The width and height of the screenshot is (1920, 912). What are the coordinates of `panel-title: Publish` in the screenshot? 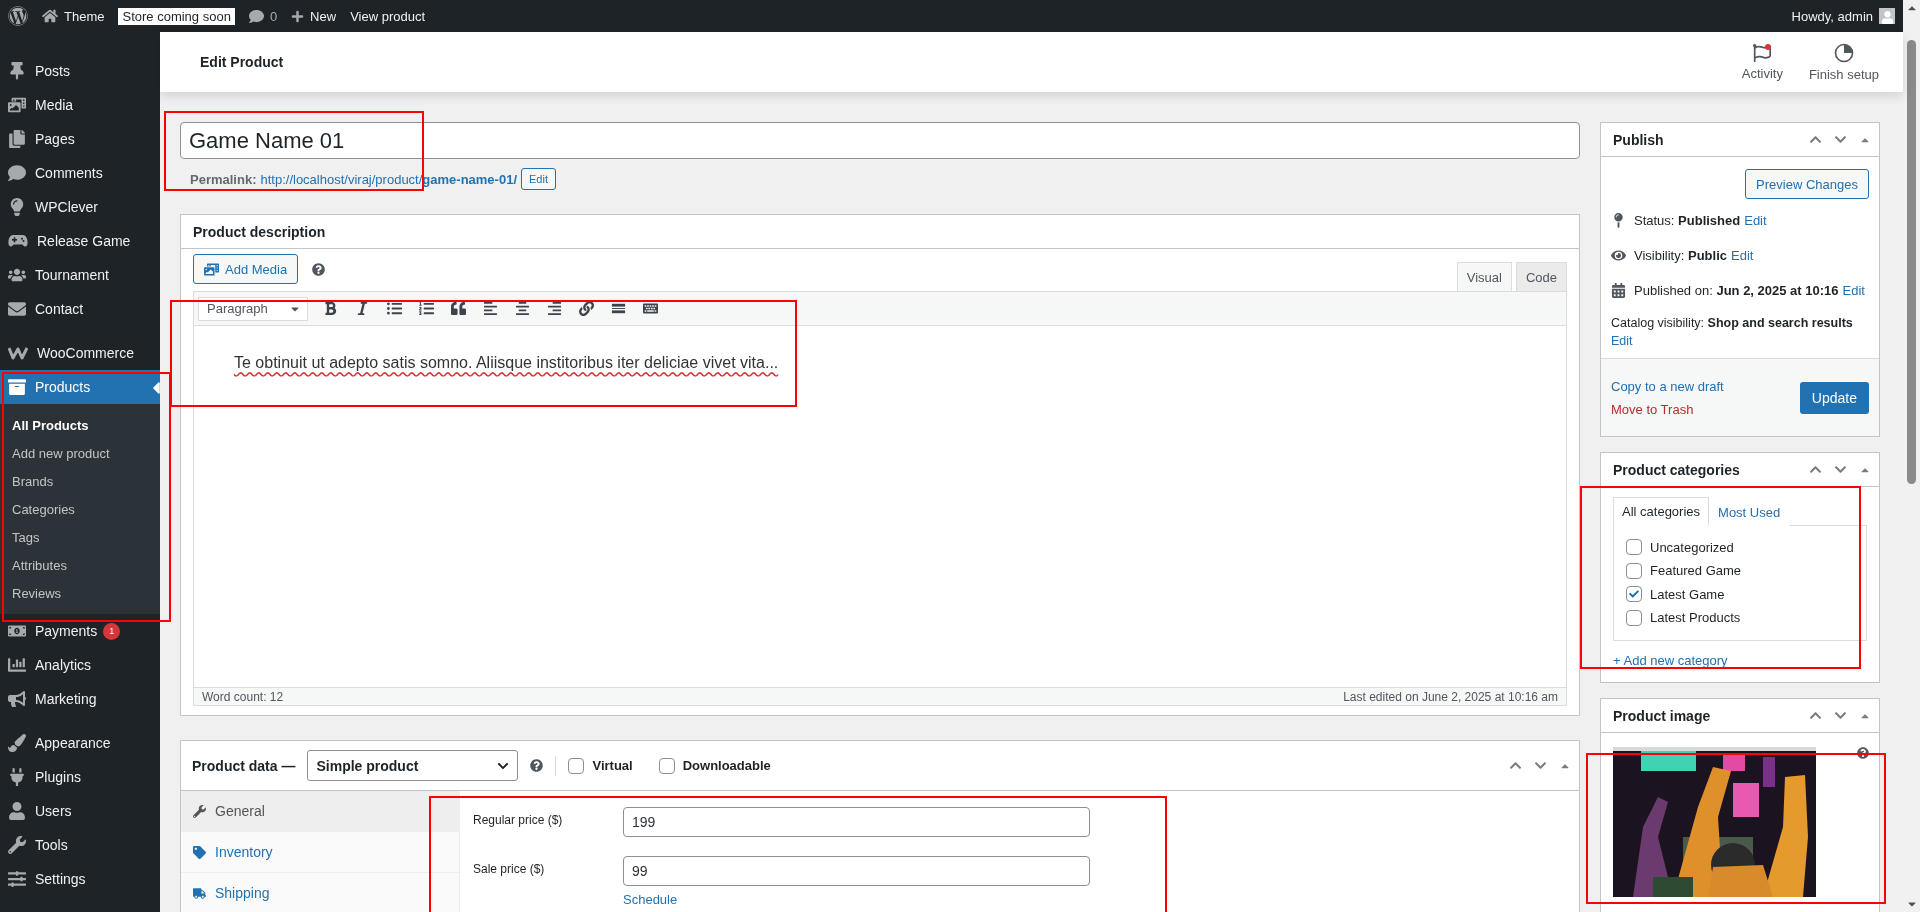 It's located at (1638, 139).